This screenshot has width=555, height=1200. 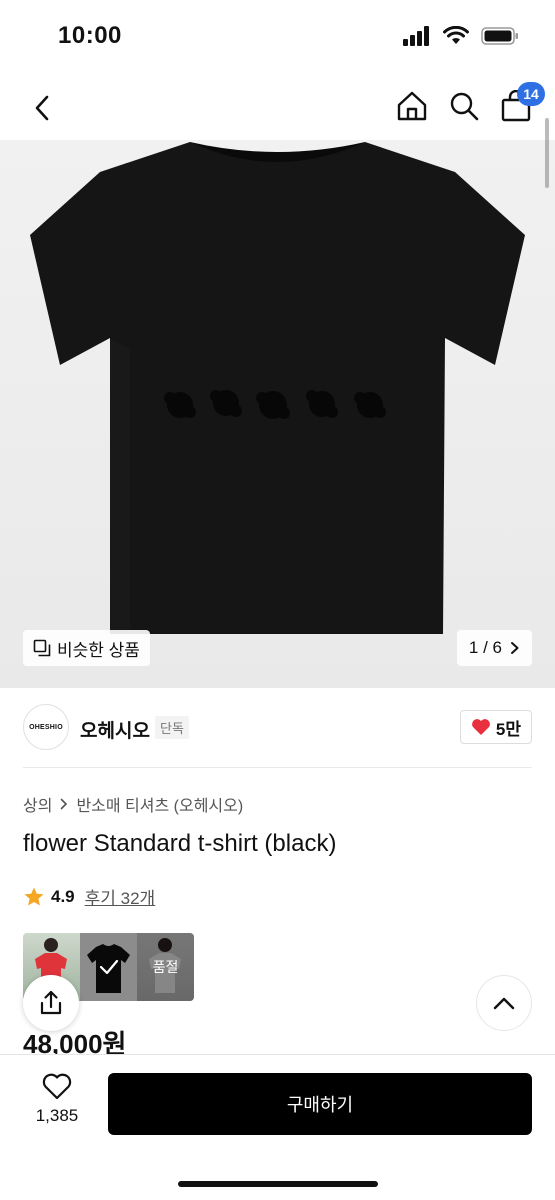 What do you see at coordinates (416, 36) in the screenshot?
I see `signal-icon` at bounding box center [416, 36].